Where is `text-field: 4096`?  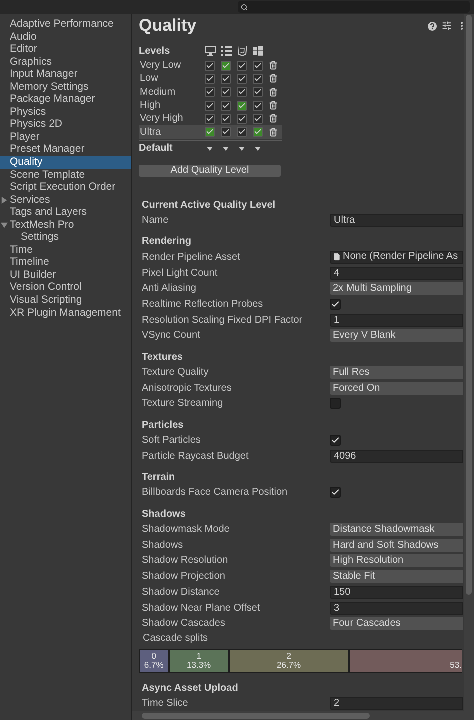 text-field: 4096 is located at coordinates (396, 456).